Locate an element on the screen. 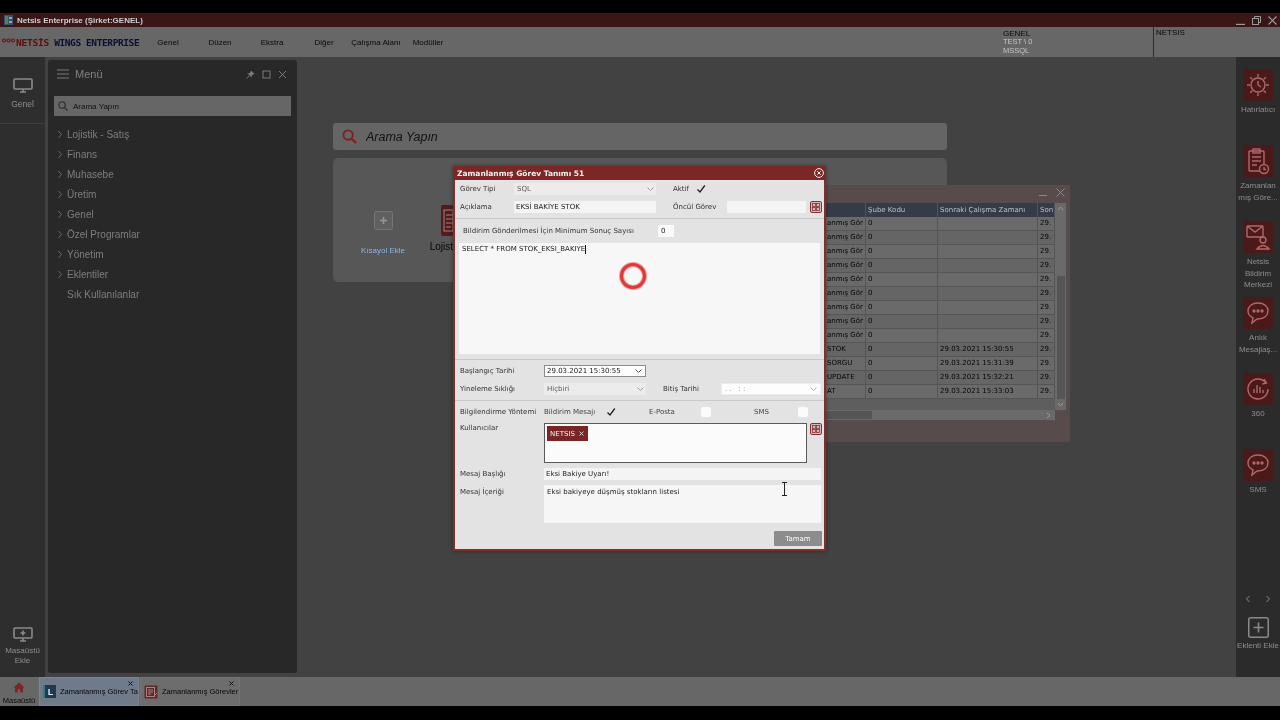 This screenshot has width=1280, height=720. vertical-scrollbar is located at coordinates (1060, 306).